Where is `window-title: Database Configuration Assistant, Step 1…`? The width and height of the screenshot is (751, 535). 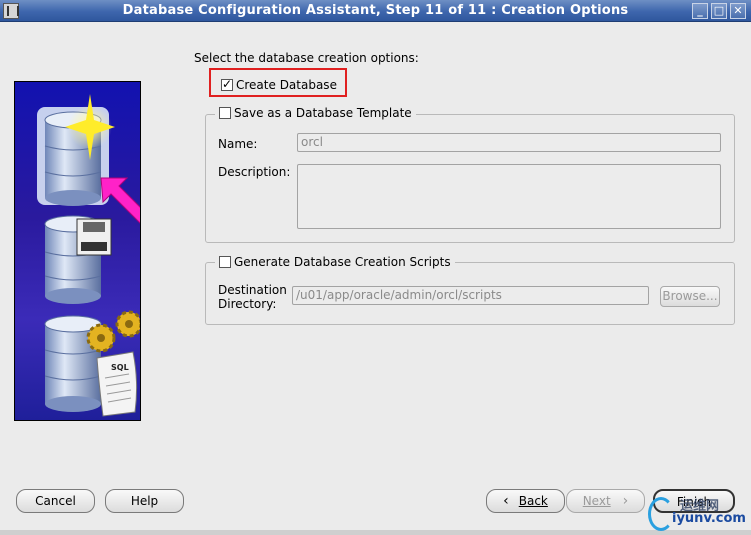
window-title: Database Configuration Assistant, Step 1… is located at coordinates (375, 10).